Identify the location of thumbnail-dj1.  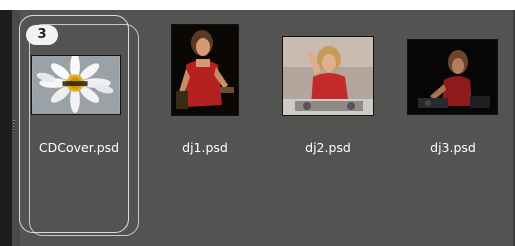
(205, 70).